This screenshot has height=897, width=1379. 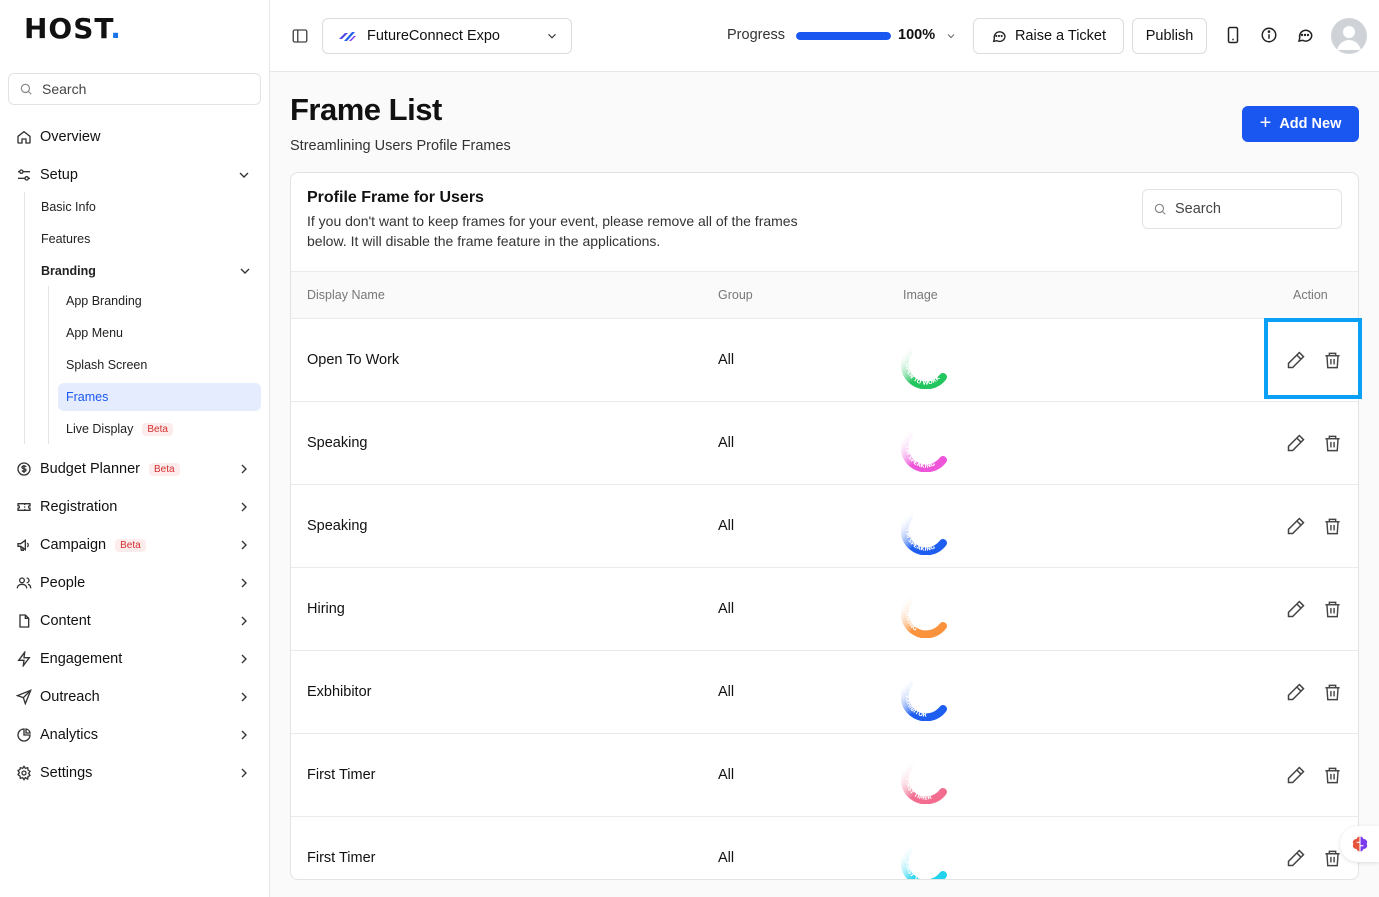 What do you see at coordinates (824, 692) in the screenshot?
I see `table-row: Exbhibitor All EXHIBITOR` at bounding box center [824, 692].